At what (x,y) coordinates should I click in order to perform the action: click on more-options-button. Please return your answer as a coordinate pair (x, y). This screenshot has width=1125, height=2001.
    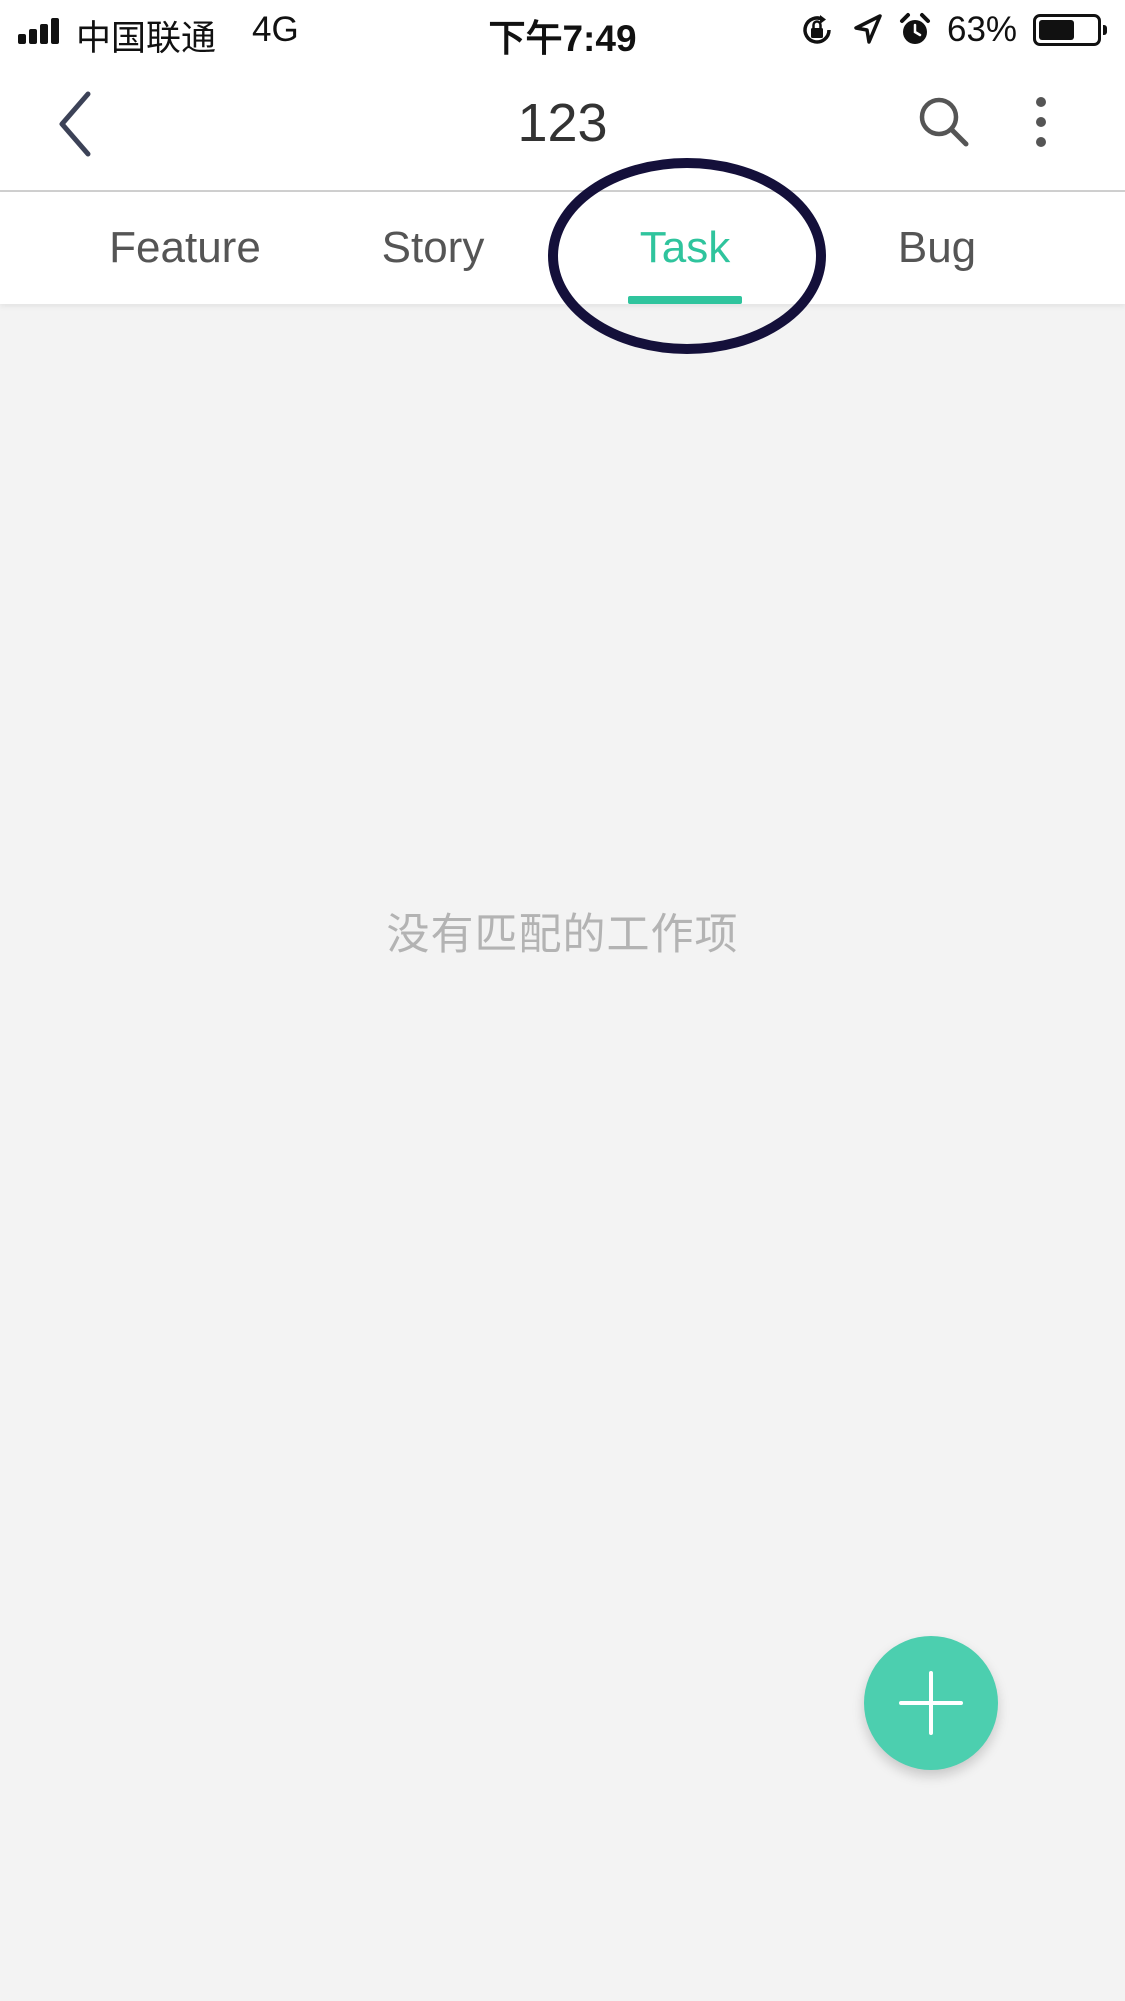
    Looking at the image, I should click on (1041, 122).